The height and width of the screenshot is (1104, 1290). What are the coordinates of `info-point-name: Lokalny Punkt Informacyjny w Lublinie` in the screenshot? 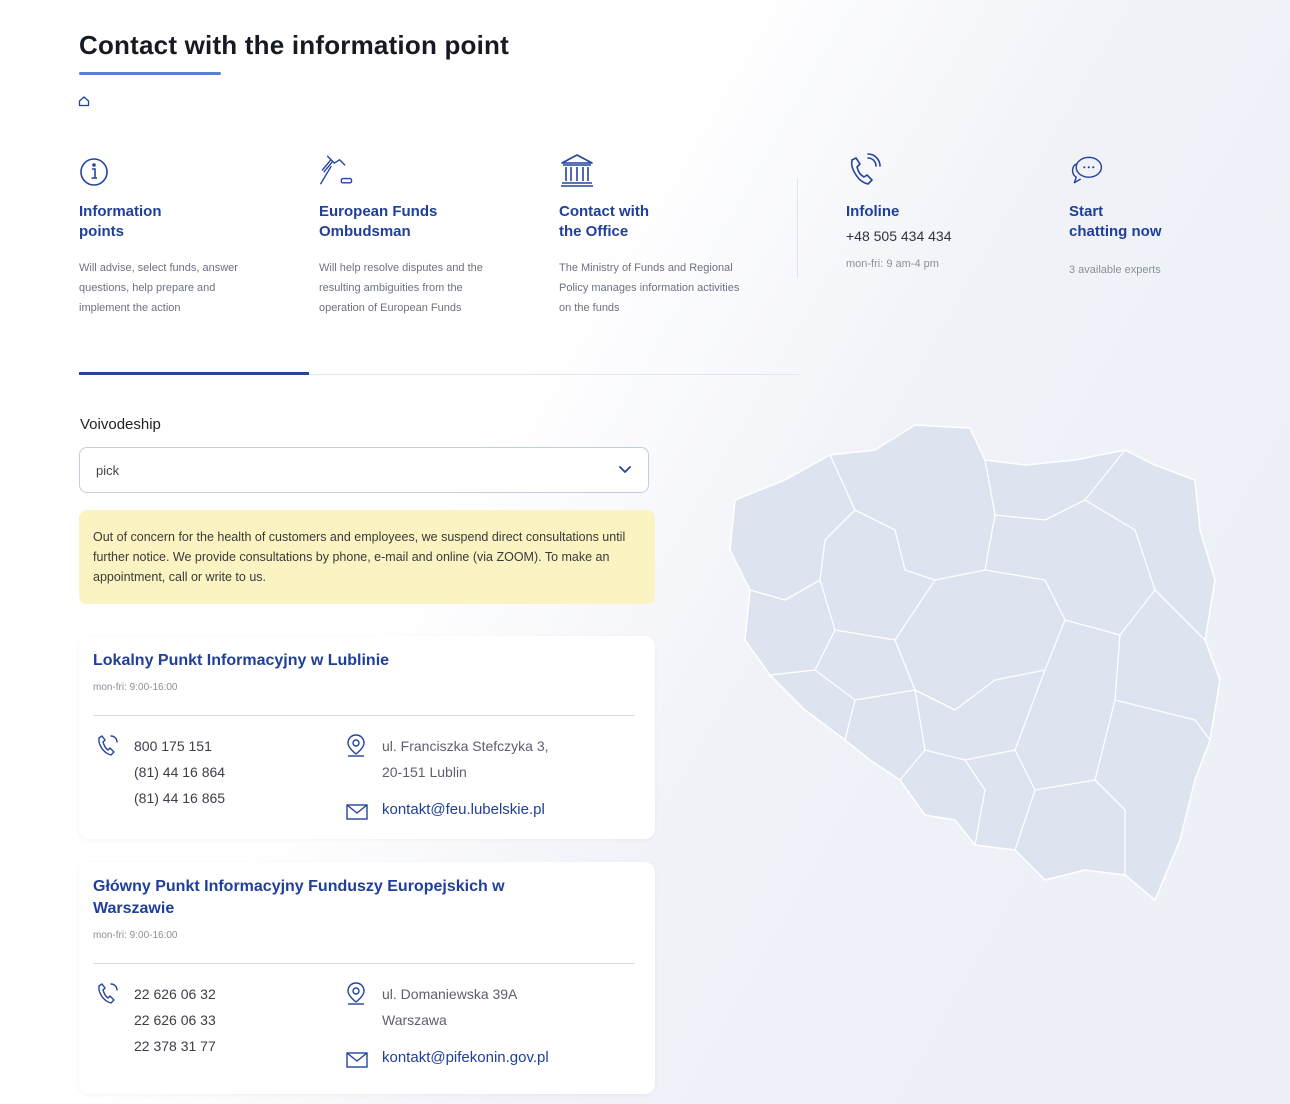 It's located at (241, 660).